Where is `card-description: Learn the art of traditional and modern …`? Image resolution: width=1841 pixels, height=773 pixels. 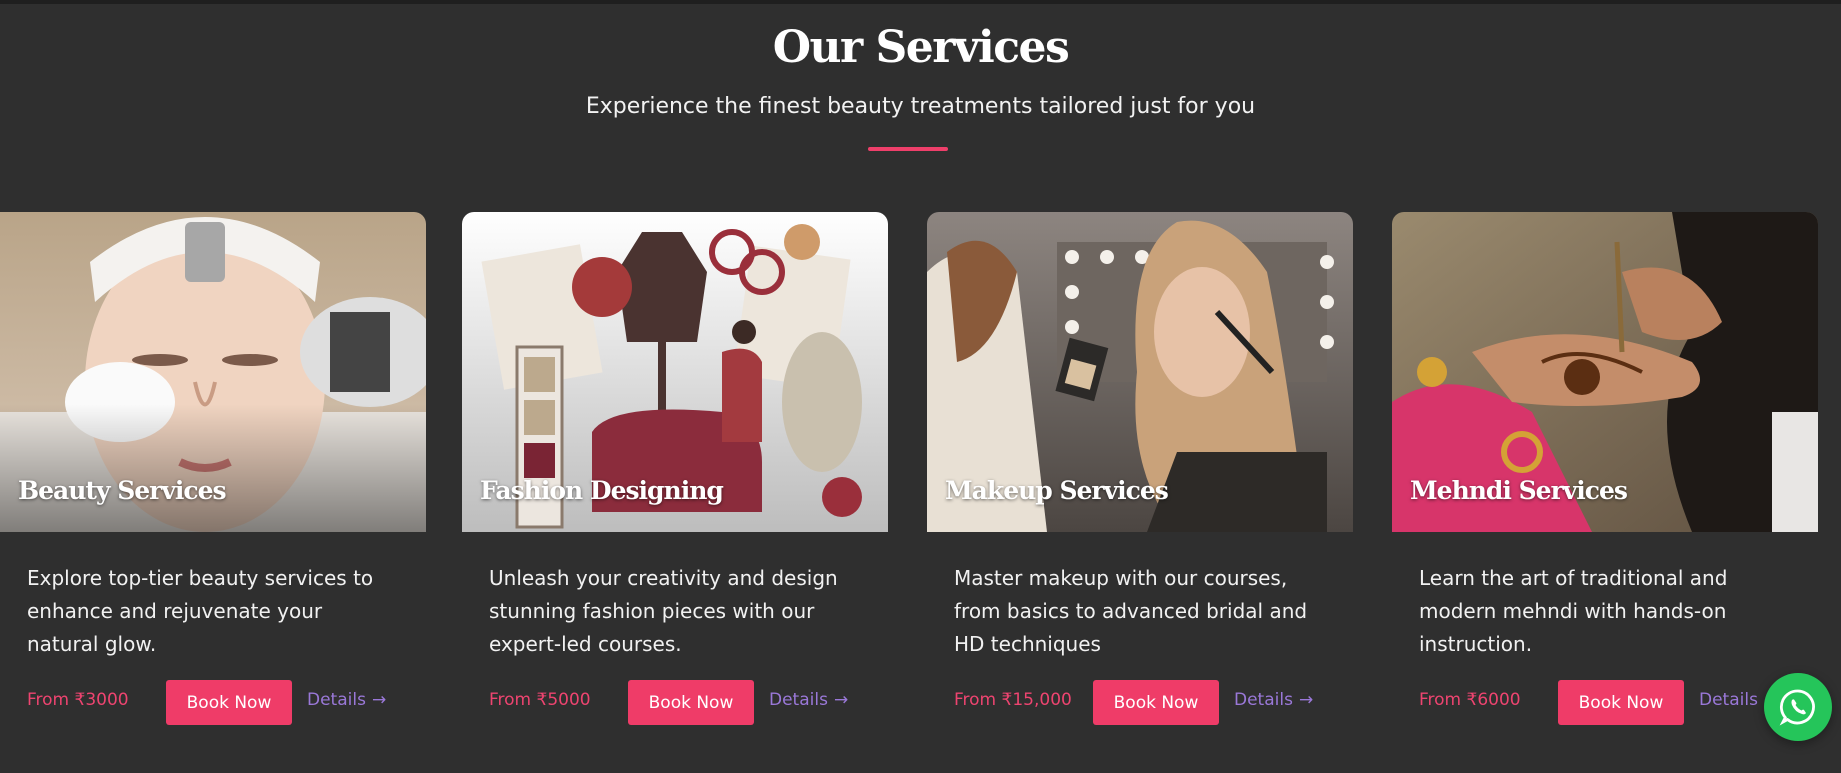
card-description: Learn the art of traditional and modern … is located at coordinates (1573, 611).